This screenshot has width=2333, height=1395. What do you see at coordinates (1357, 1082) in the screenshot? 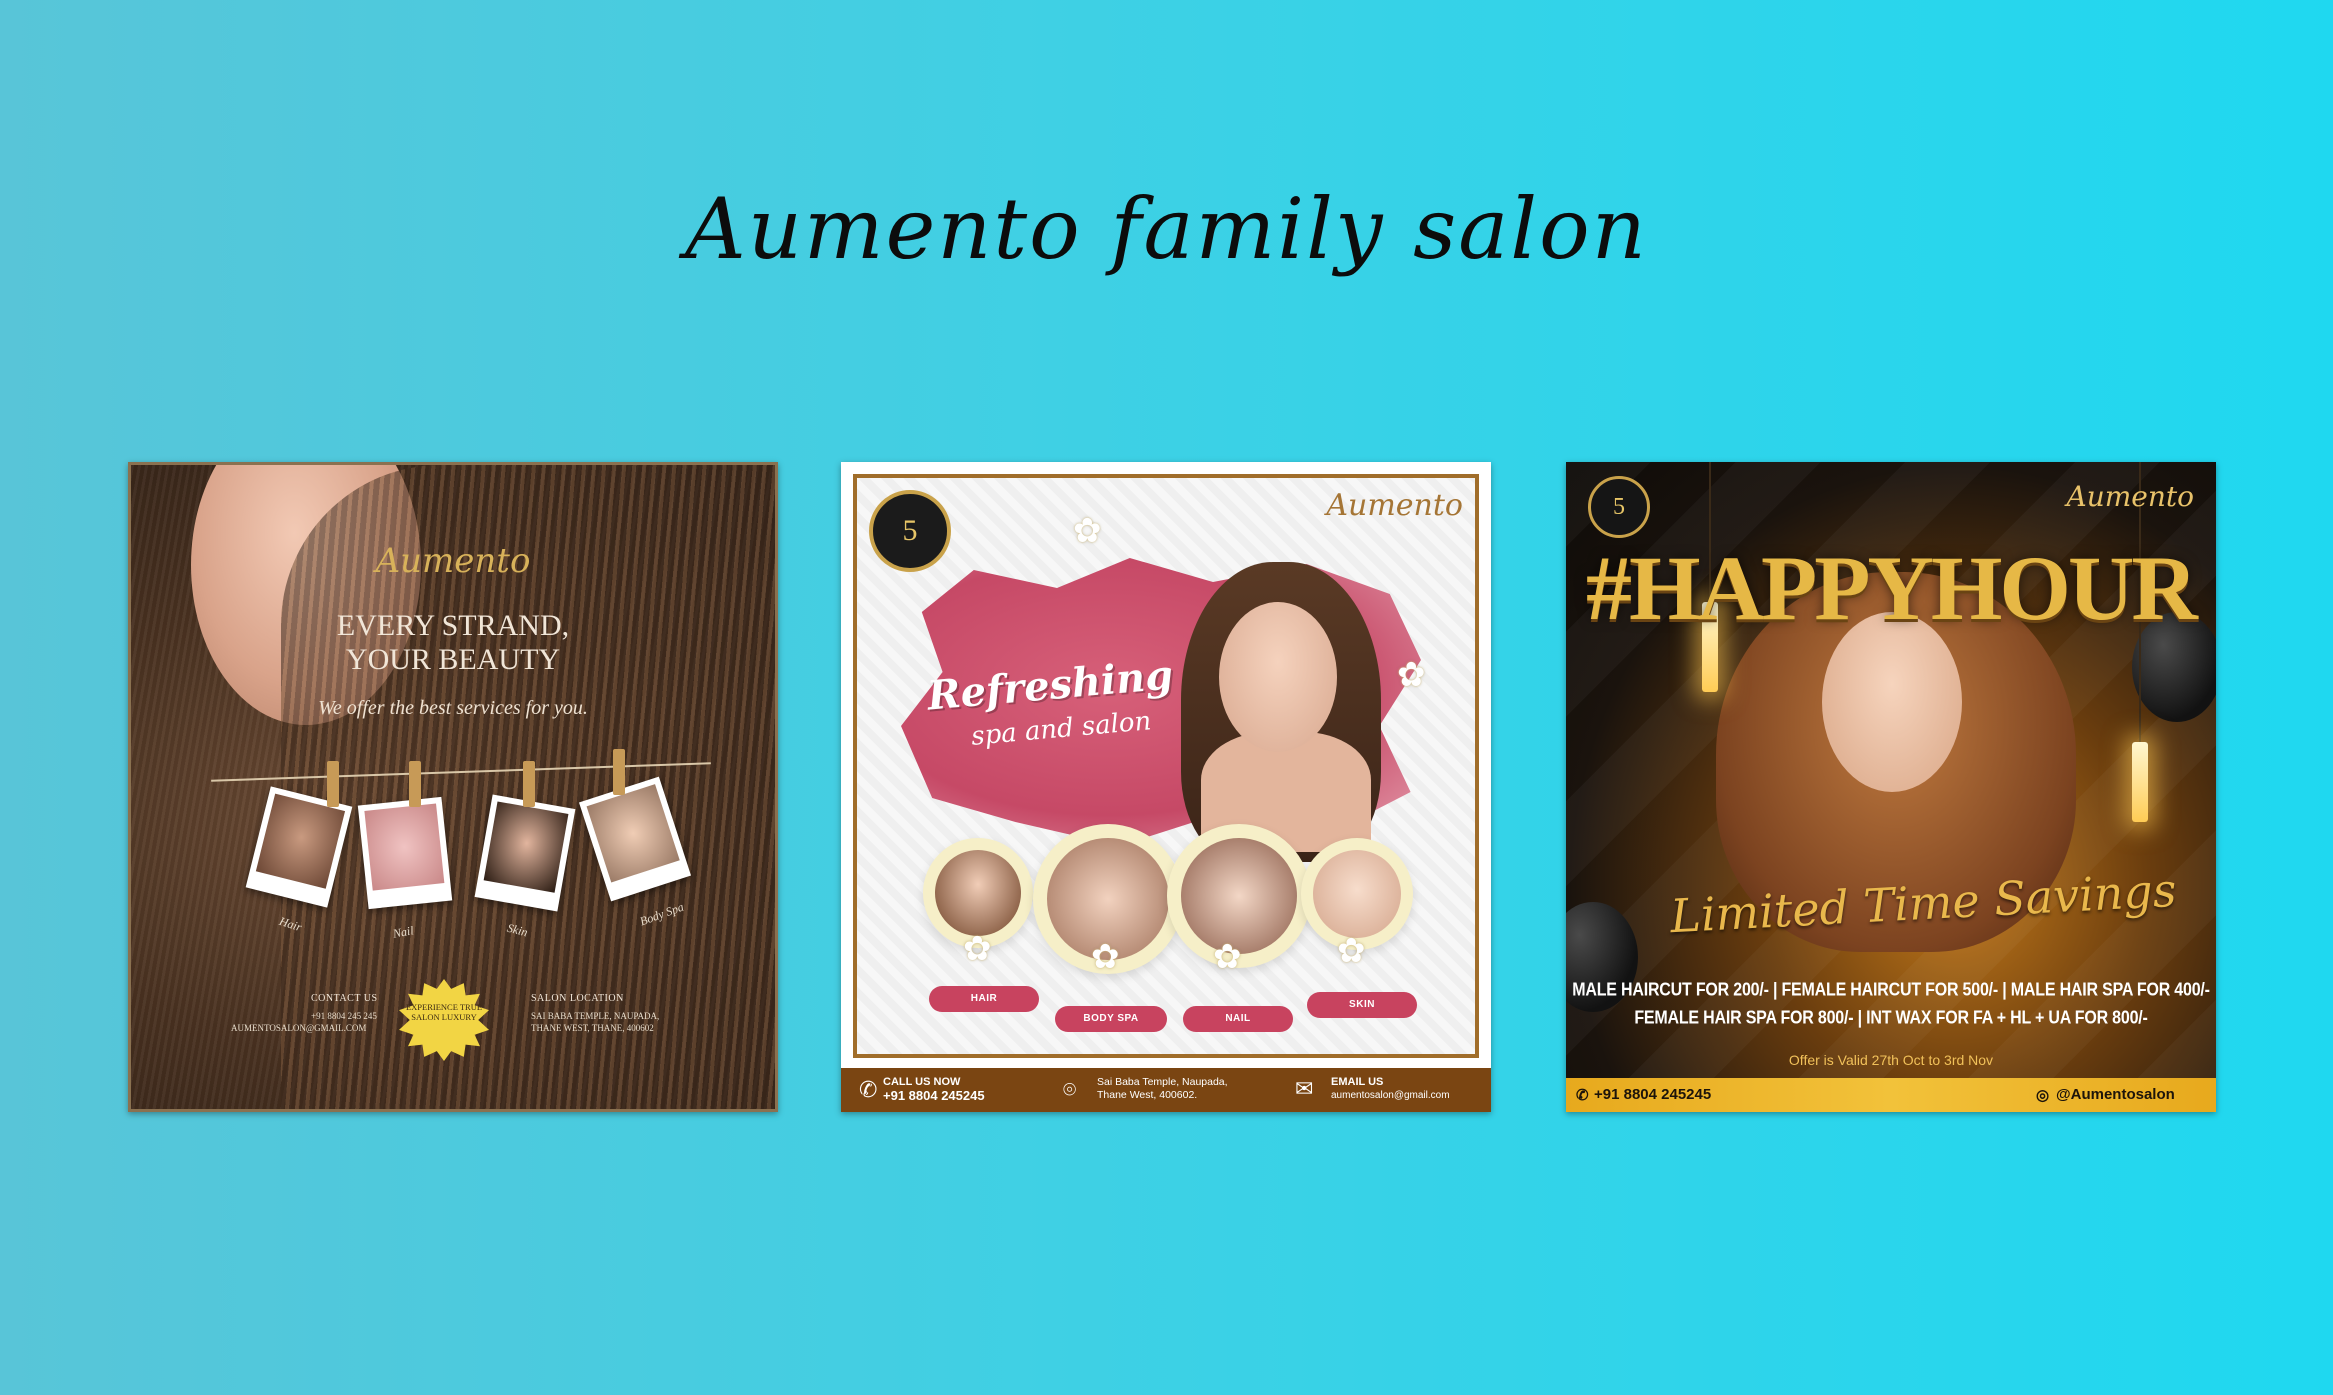
I see `email-label: EMAIL US` at bounding box center [1357, 1082].